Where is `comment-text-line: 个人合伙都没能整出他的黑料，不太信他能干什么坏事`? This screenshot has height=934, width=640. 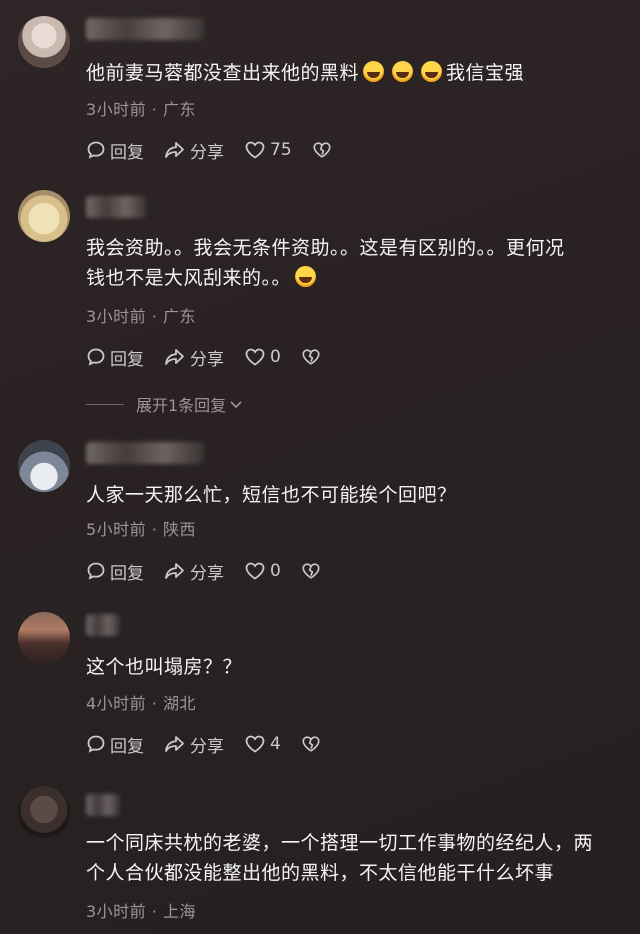
comment-text-line: 个人合伙都没能整出他的黑料，不太信他能干什么坏事 is located at coordinates (320, 873).